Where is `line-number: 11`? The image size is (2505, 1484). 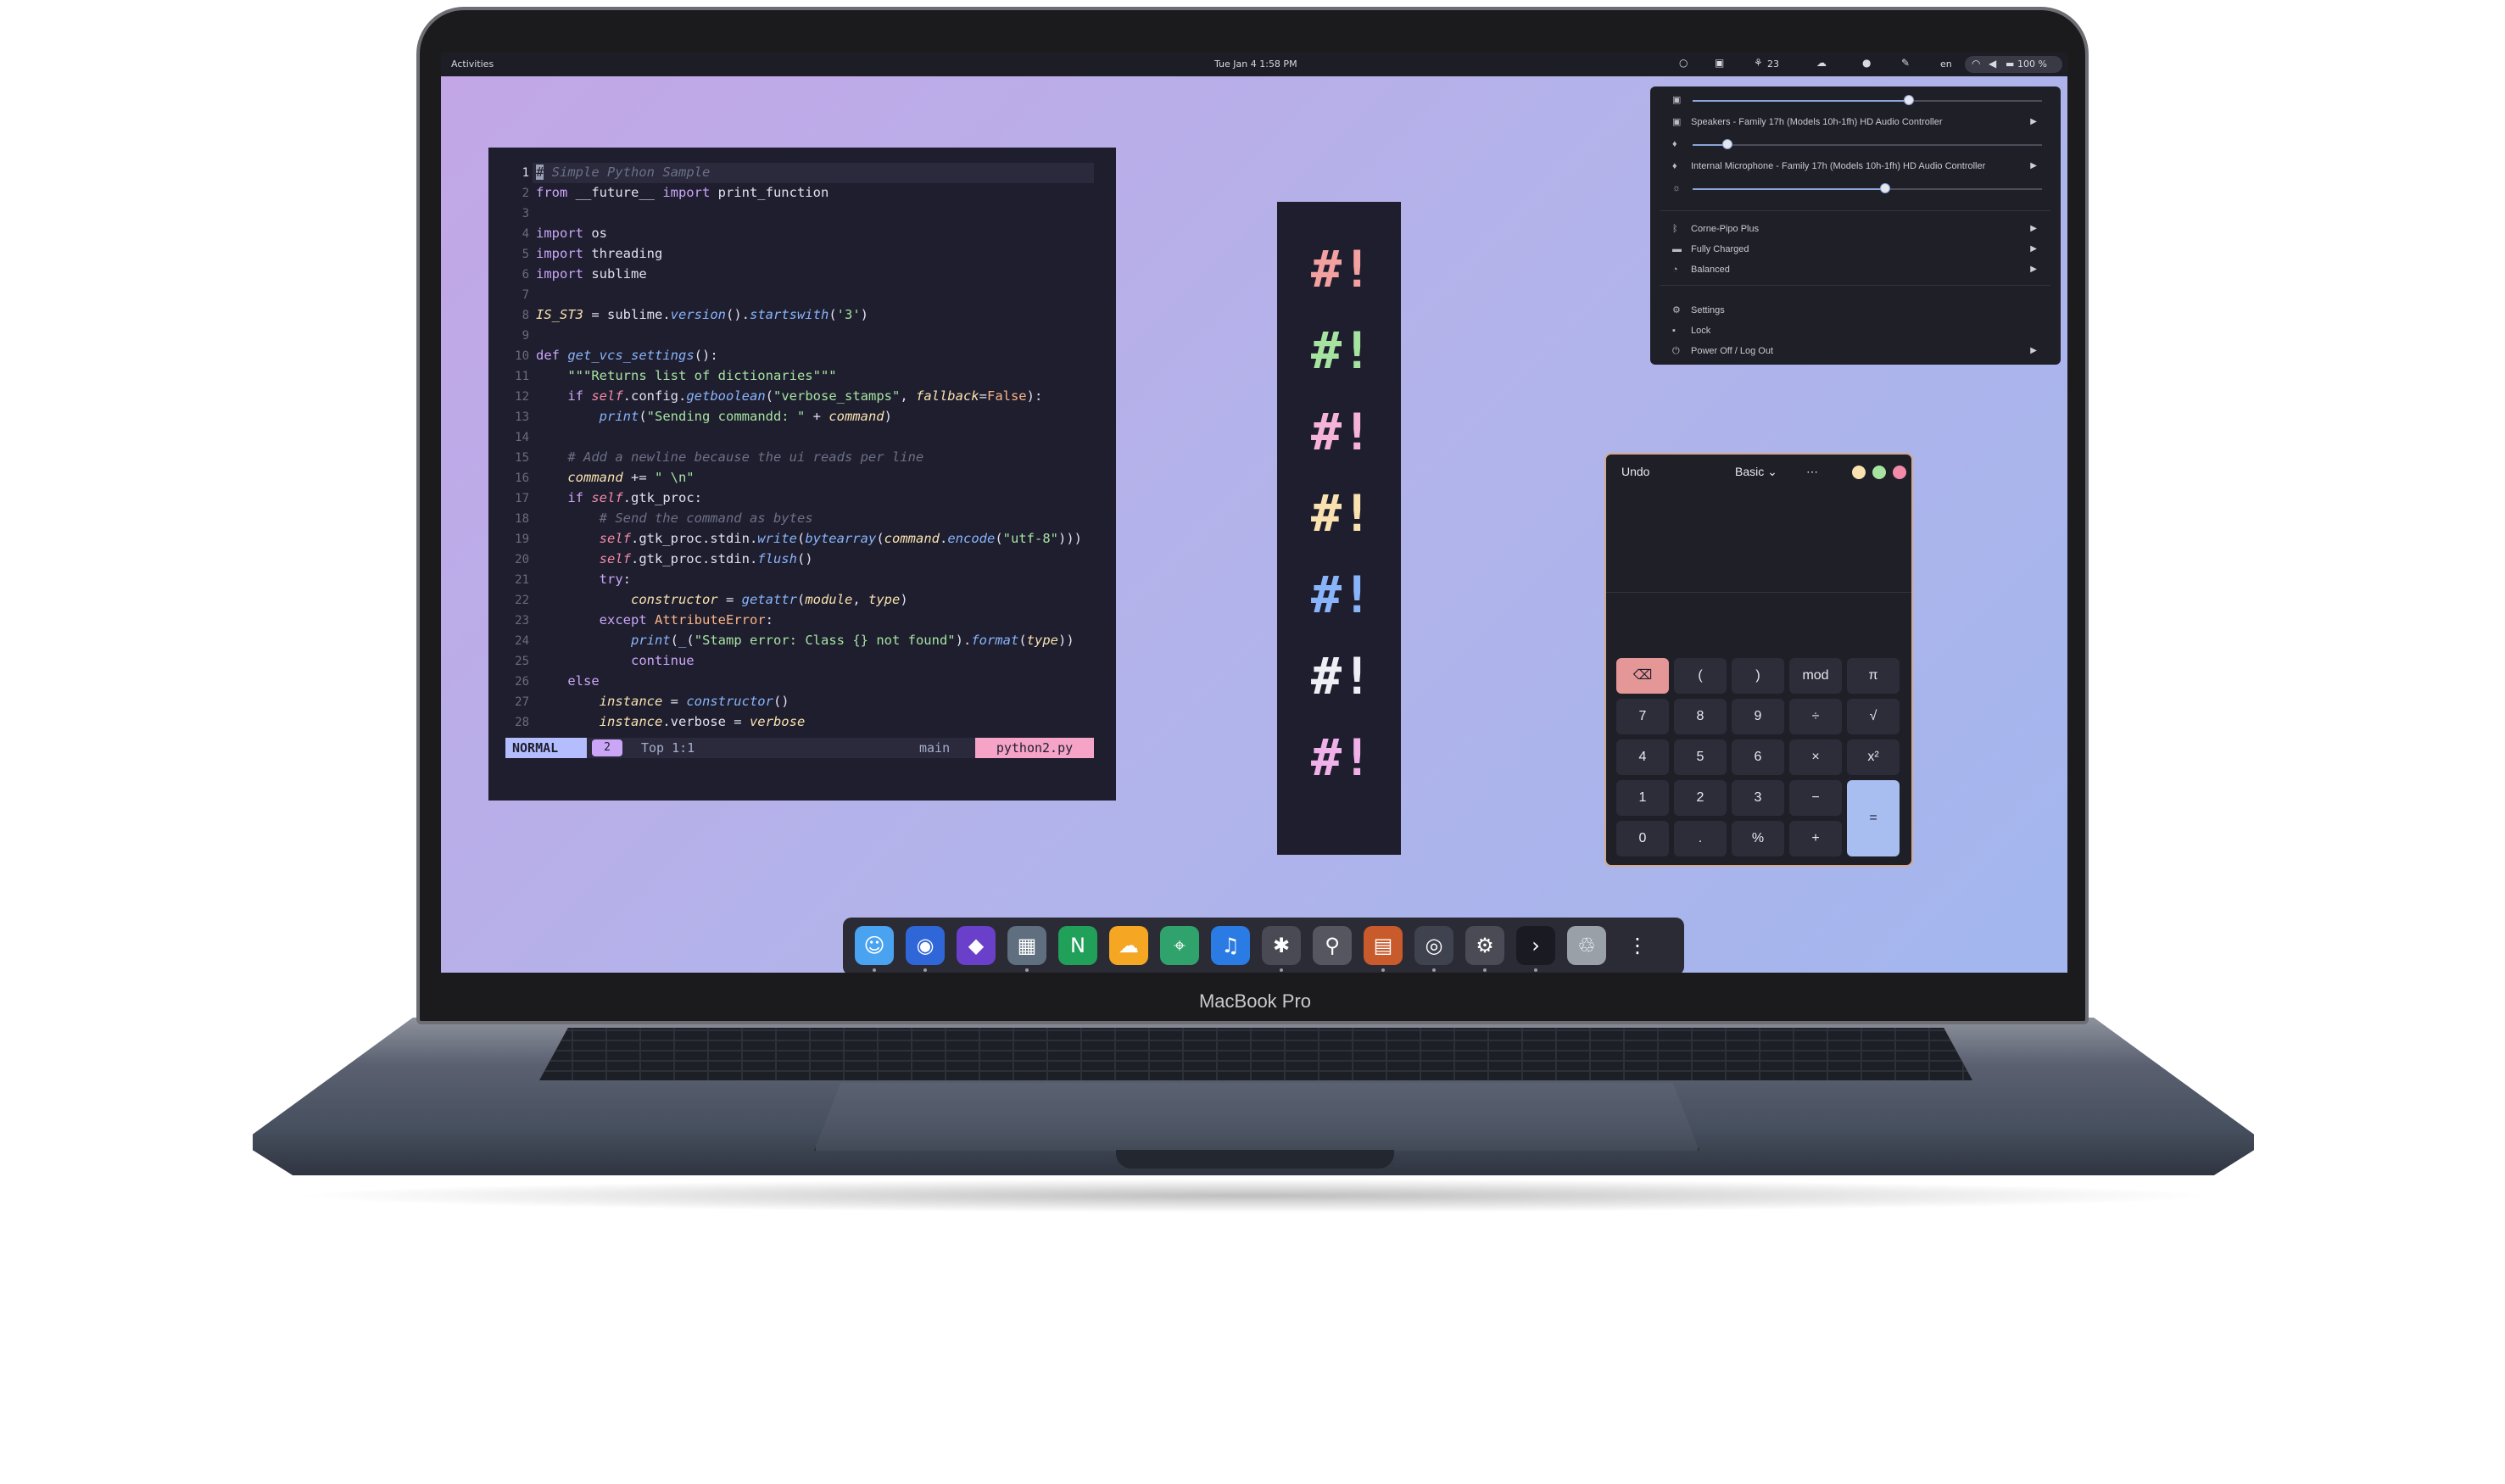 line-number: 11 is located at coordinates (522, 376).